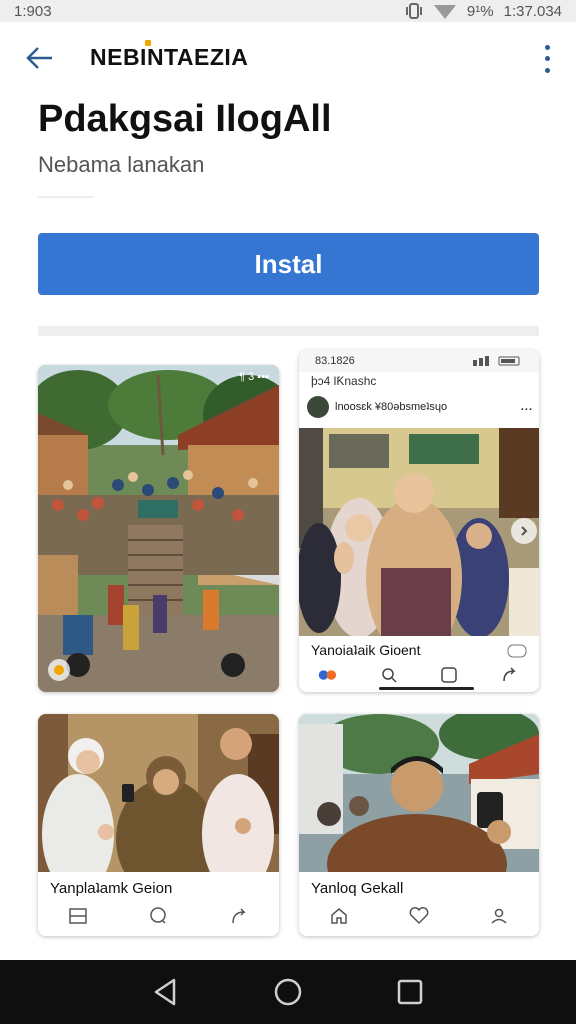 The image size is (576, 1024). What do you see at coordinates (158, 793) in the screenshot?
I see `selfie-group-photo` at bounding box center [158, 793].